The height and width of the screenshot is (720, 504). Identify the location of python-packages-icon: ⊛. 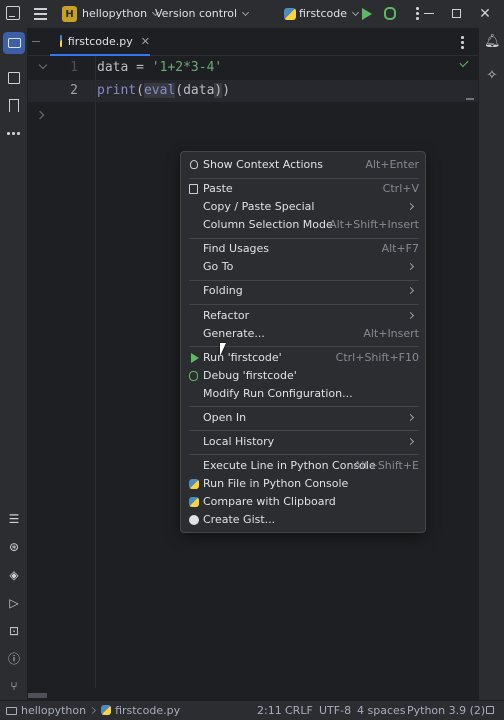
(14, 547).